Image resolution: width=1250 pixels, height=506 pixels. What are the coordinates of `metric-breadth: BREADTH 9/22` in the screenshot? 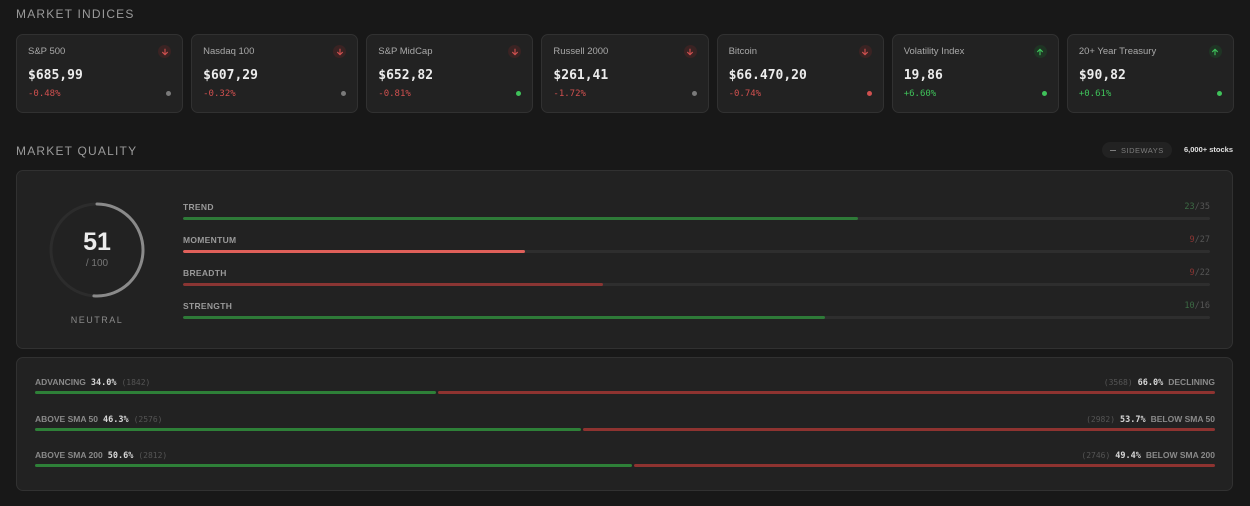 It's located at (696, 279).